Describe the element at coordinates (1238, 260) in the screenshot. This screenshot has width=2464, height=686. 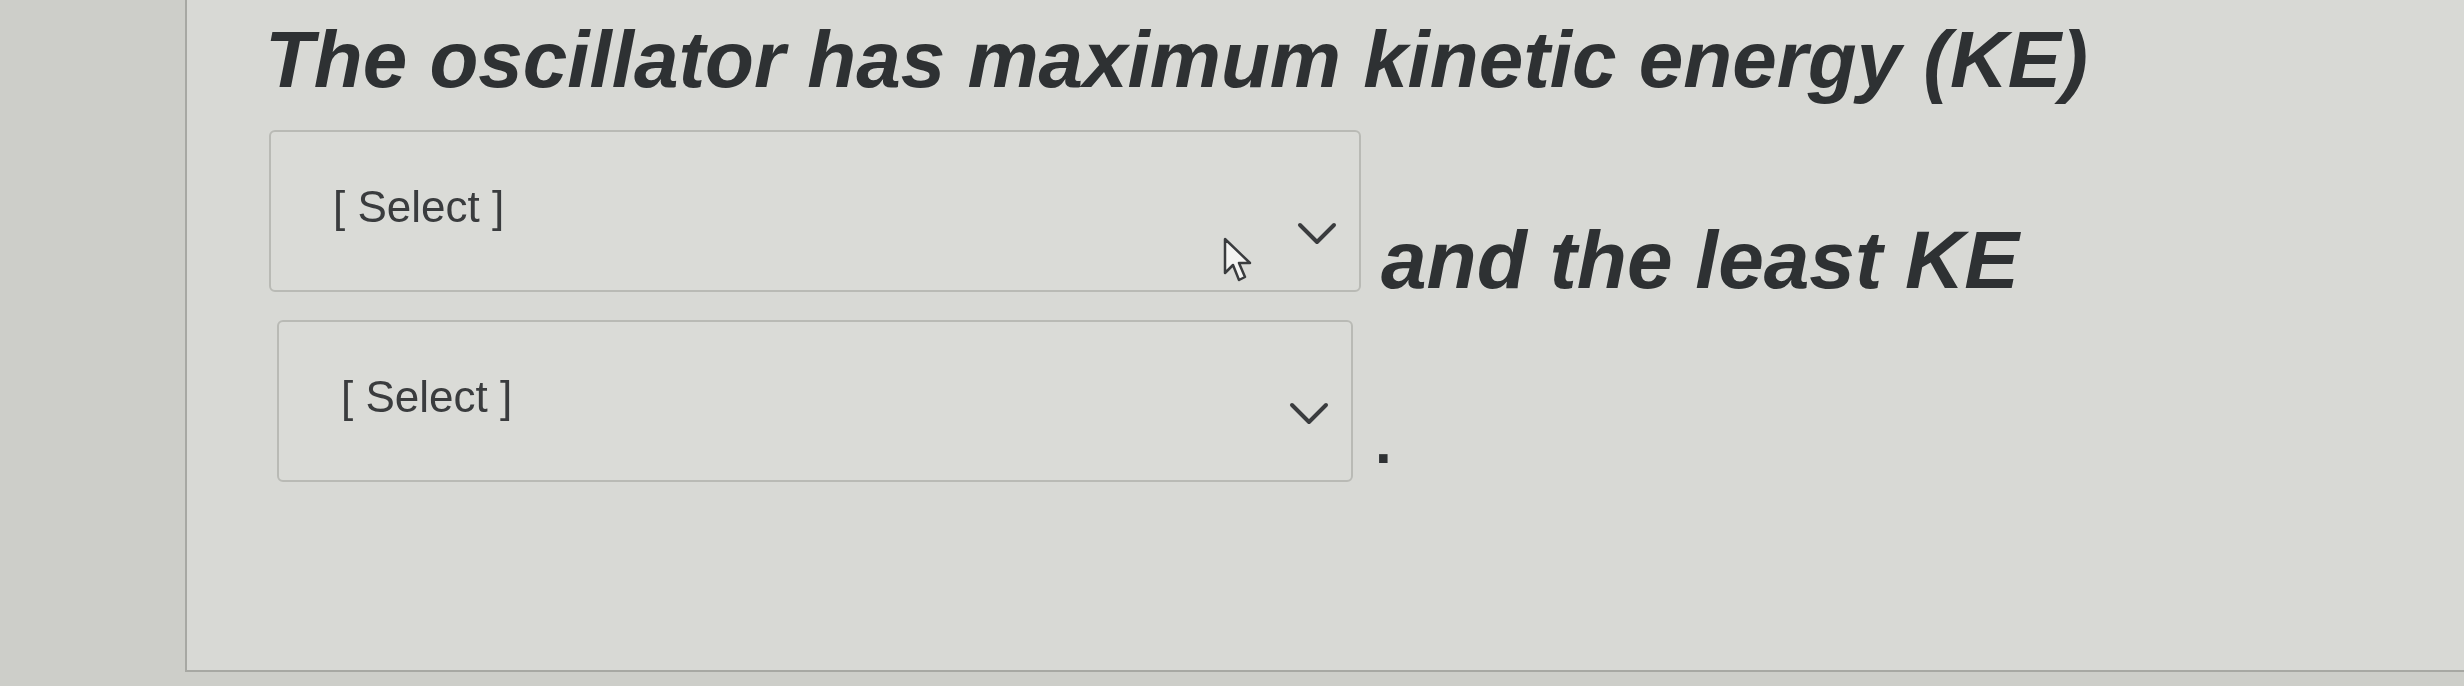
I see `mouse-pointer-icon` at that location.